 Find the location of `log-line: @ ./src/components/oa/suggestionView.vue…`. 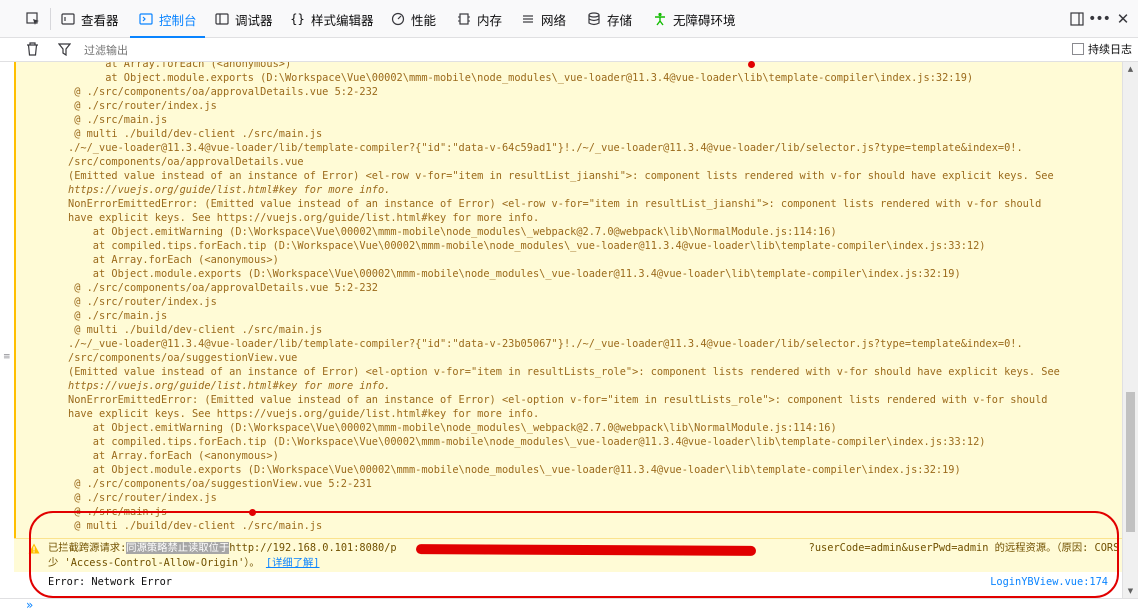

log-line: @ ./src/components/oa/suggestionView.vue… is located at coordinates (220, 484).